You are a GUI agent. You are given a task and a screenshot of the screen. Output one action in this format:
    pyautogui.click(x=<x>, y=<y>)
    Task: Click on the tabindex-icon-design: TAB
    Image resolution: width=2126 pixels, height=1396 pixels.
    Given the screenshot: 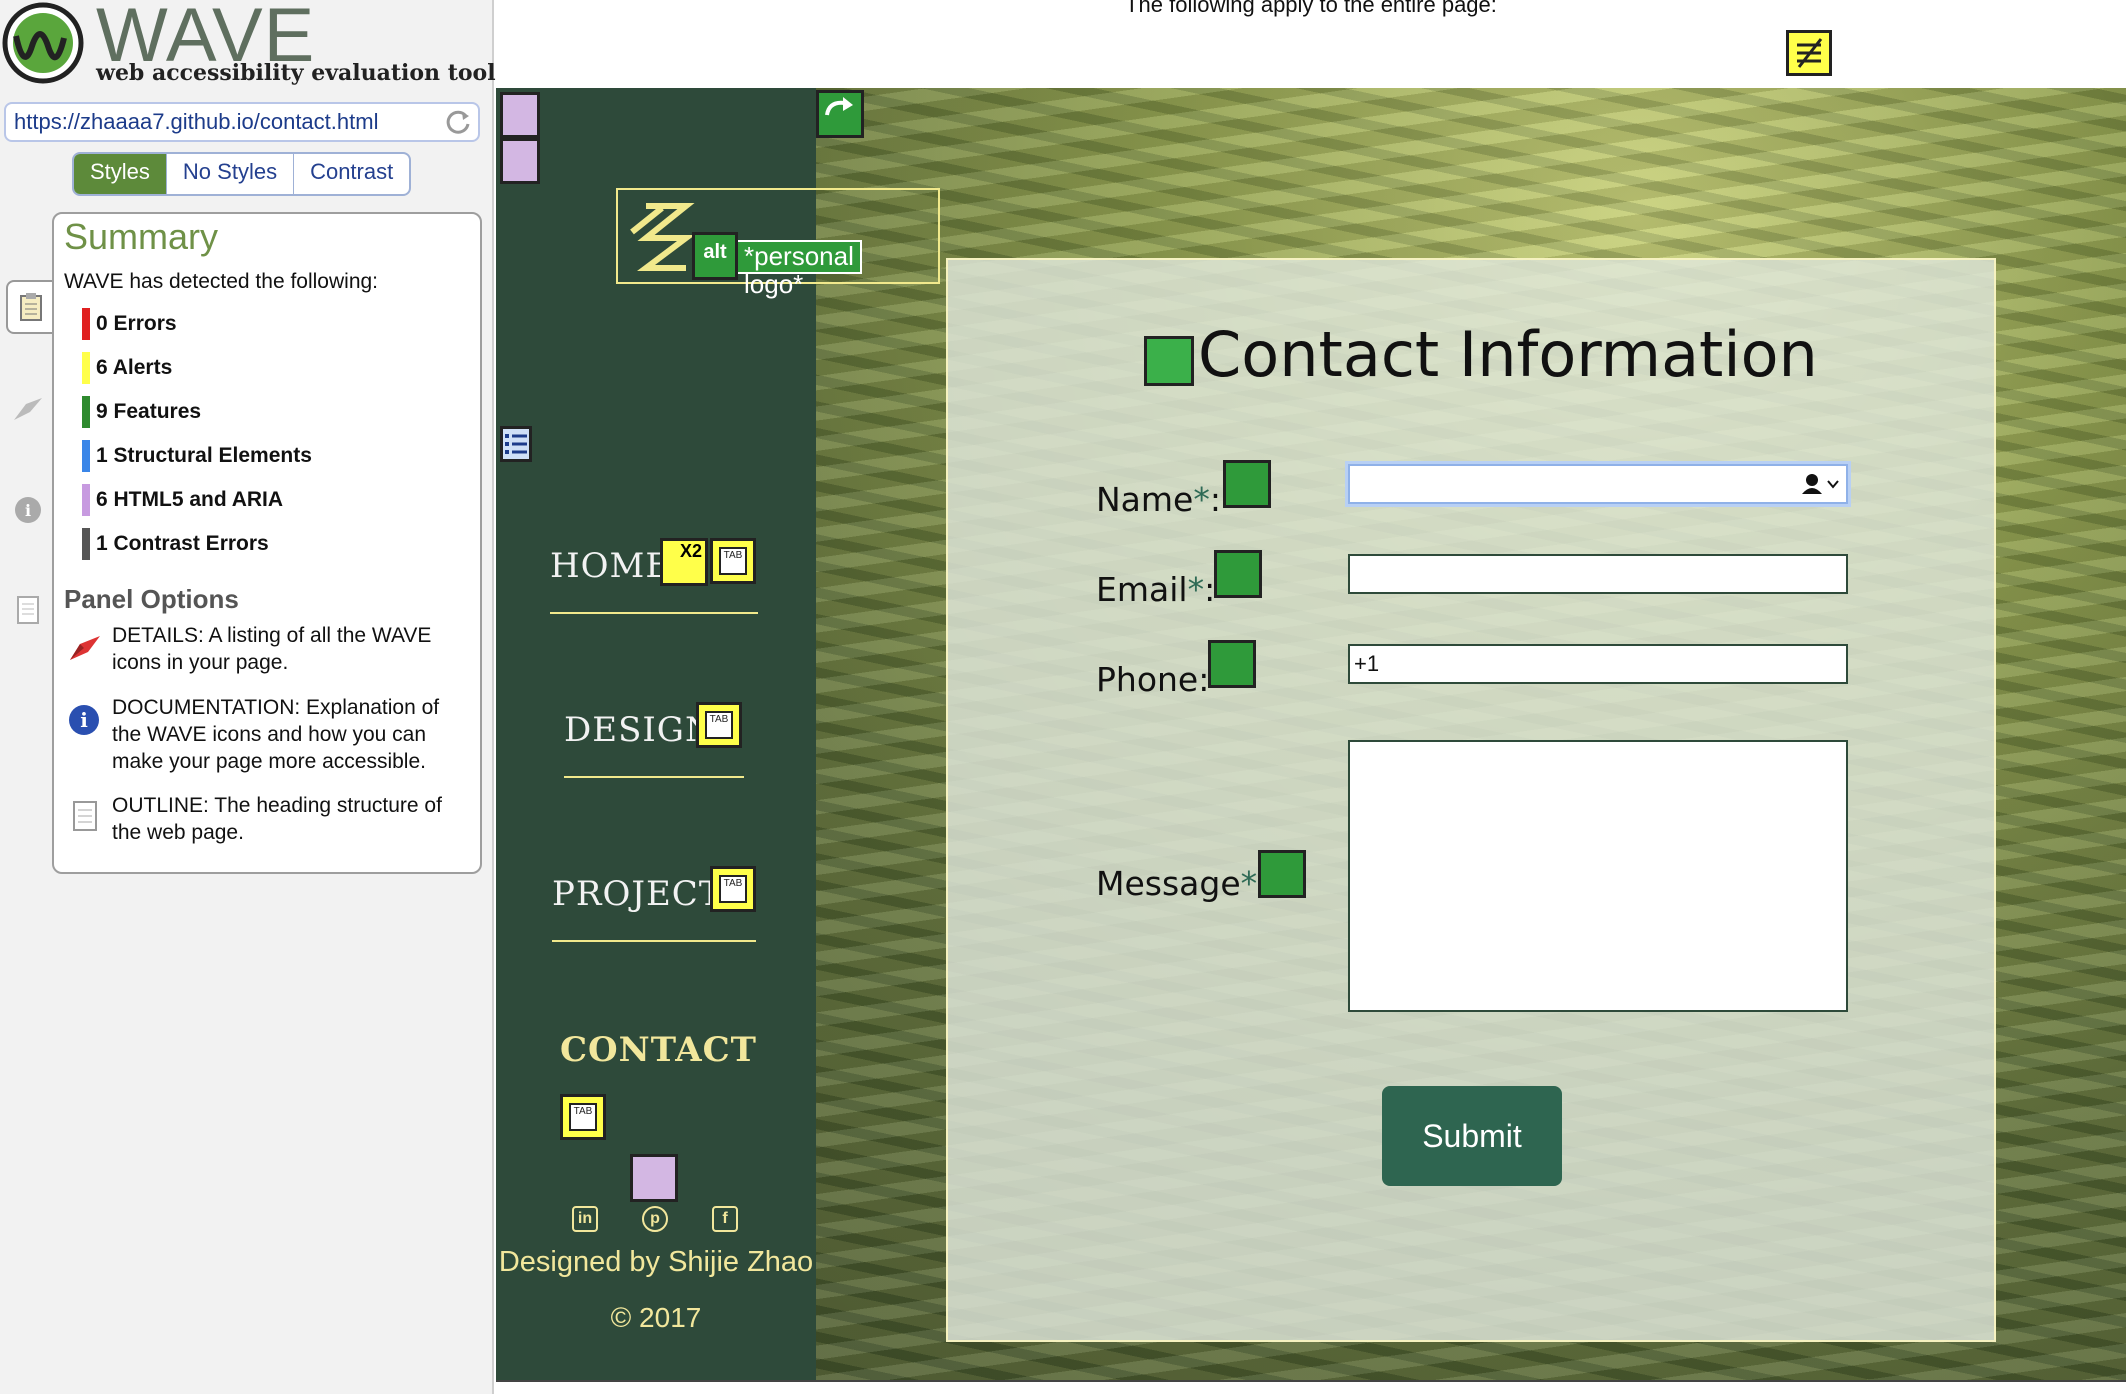 What is the action you would take?
    pyautogui.click(x=719, y=725)
    